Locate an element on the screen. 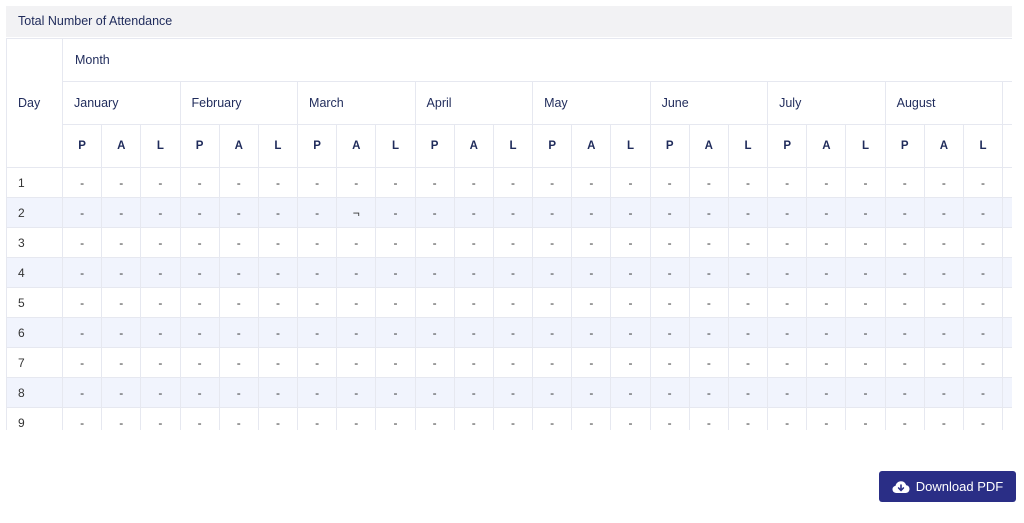 This screenshot has width=1024, height=523. panel-title: Total Number of Attendance is located at coordinates (509, 21).